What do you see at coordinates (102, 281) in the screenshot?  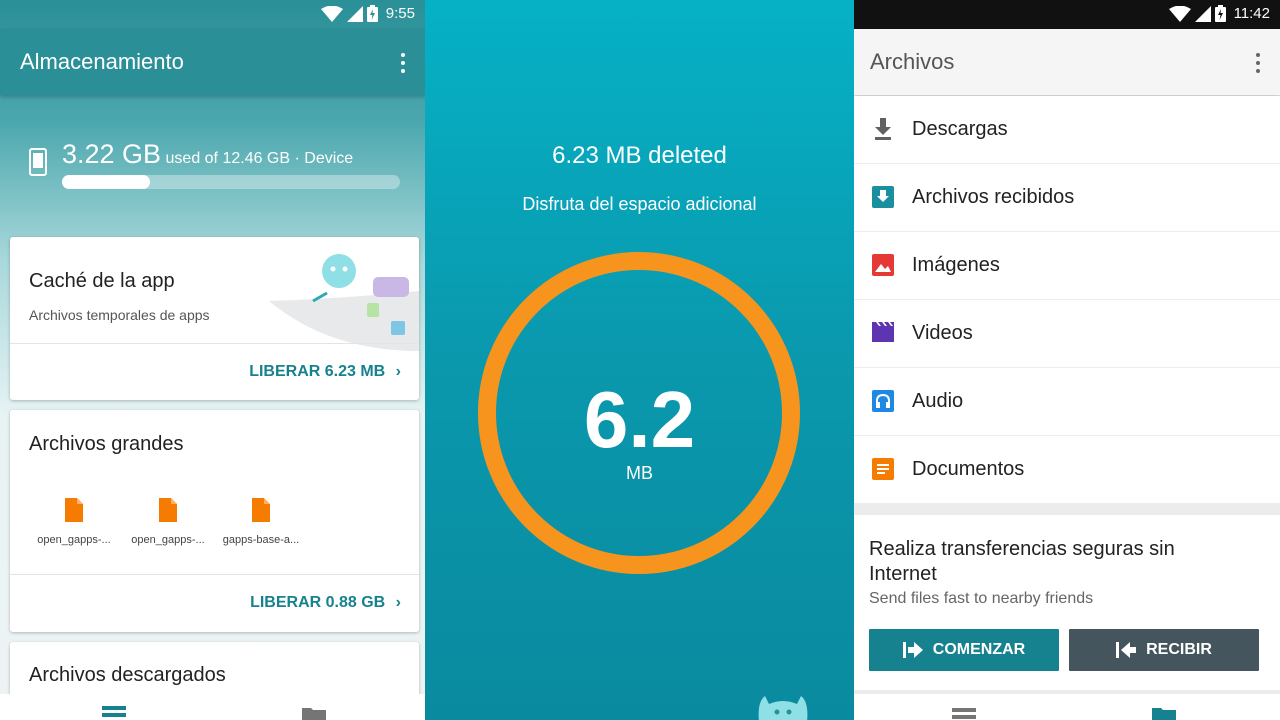 I see `card-title: Caché de la app` at bounding box center [102, 281].